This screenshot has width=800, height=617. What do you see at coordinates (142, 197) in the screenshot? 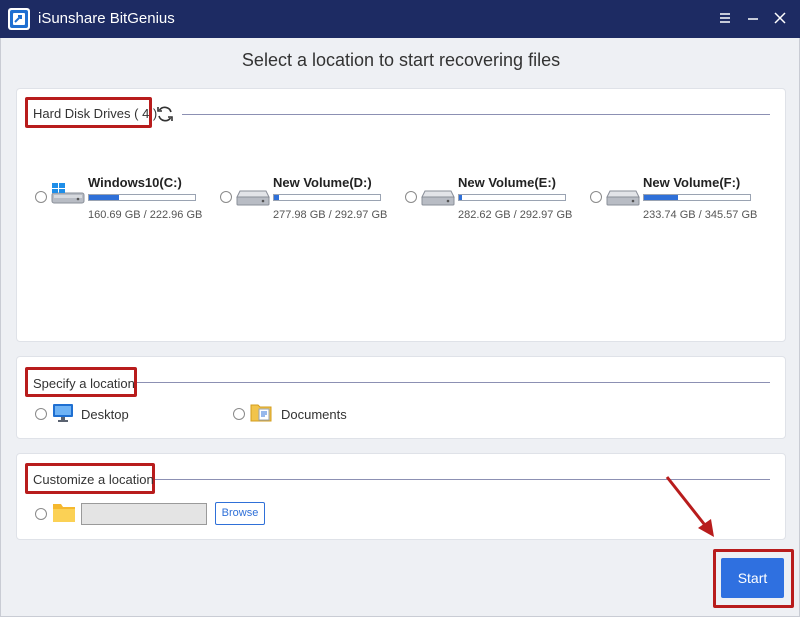
I see `drive-c-usage-bar` at bounding box center [142, 197].